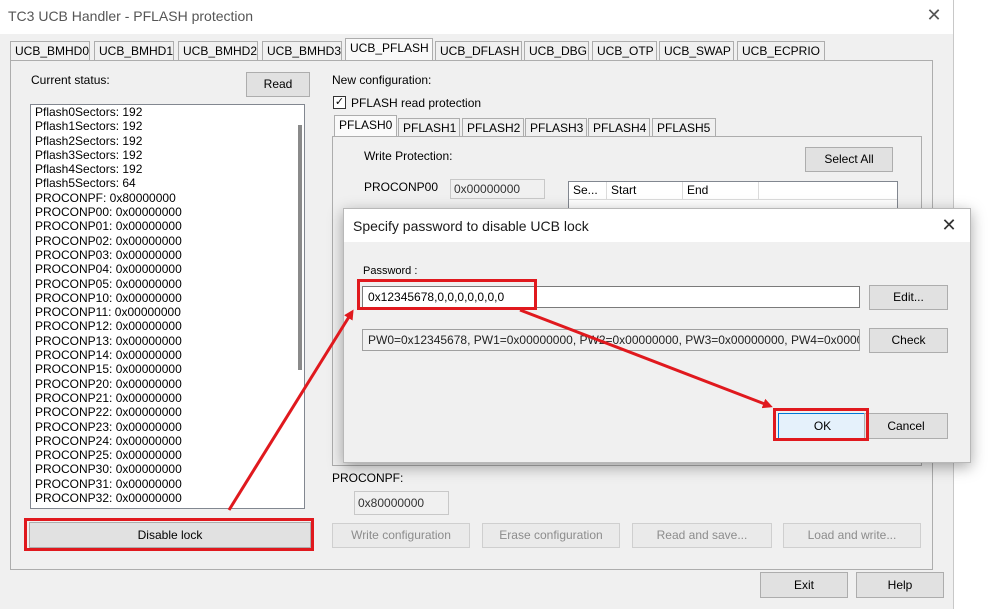  I want to click on status-line: PROCONP21: 0x00000000, so click(108, 397).